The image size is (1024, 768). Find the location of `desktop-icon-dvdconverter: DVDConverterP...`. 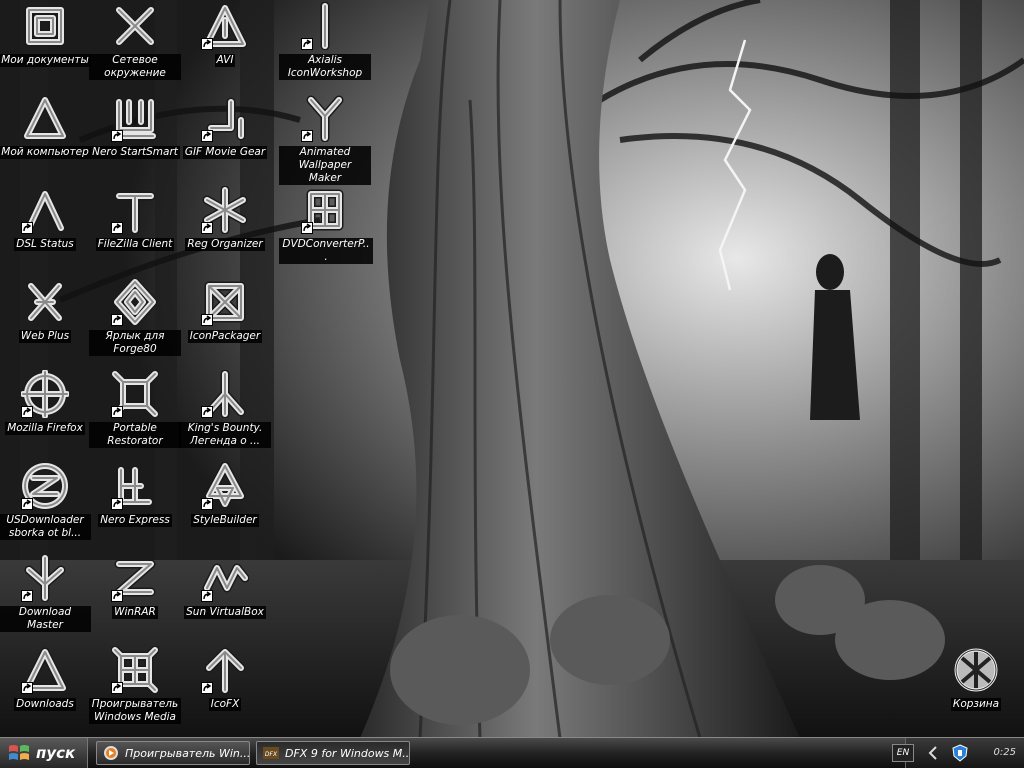

desktop-icon-dvdconverter: DVDConverterP... is located at coordinates (326, 225).